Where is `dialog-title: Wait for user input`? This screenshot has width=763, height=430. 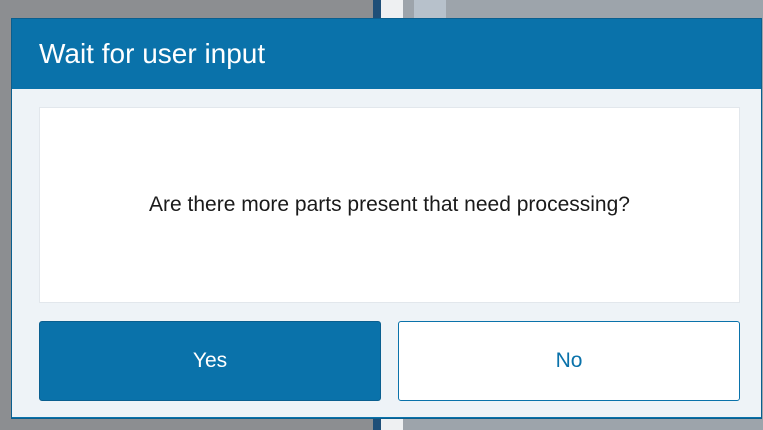 dialog-title: Wait for user input is located at coordinates (152, 53).